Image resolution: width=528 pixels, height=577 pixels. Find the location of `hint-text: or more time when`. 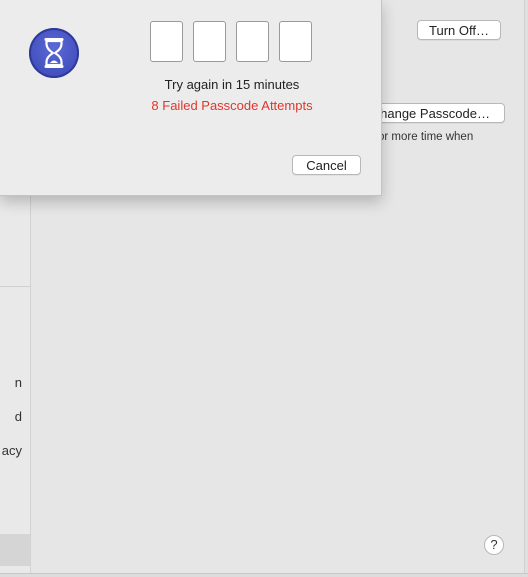

hint-text: or more time when is located at coordinates (426, 137).